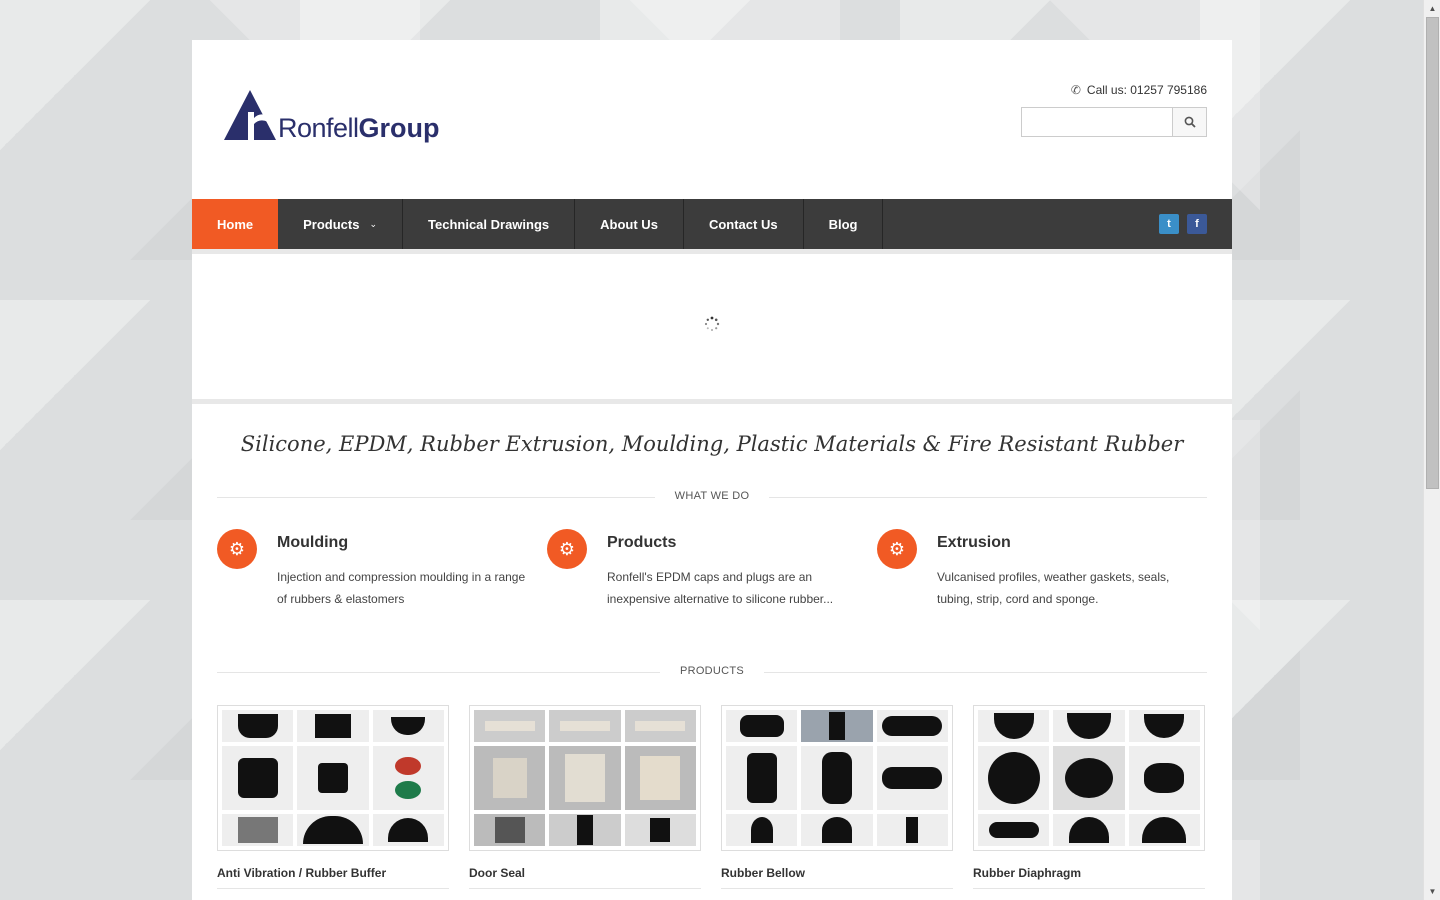  What do you see at coordinates (407, 543) in the screenshot?
I see `feature-title: Moulding` at bounding box center [407, 543].